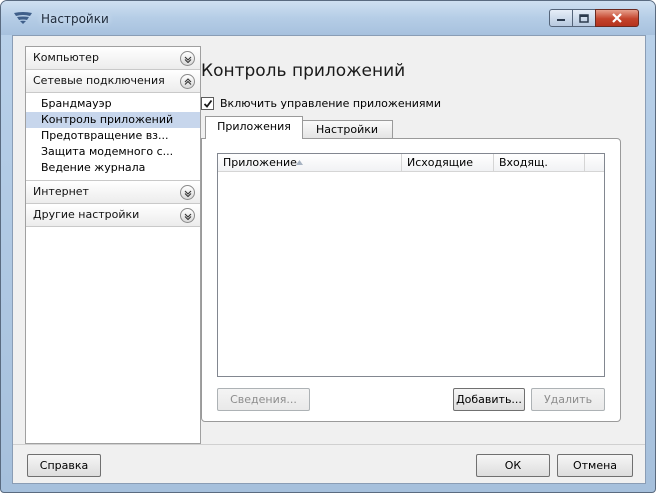 Image resolution: width=656 pixels, height=493 pixels. Describe the element at coordinates (113, 168) in the screenshot. I see `sidebar-item-logging: Ведение журнала` at that location.